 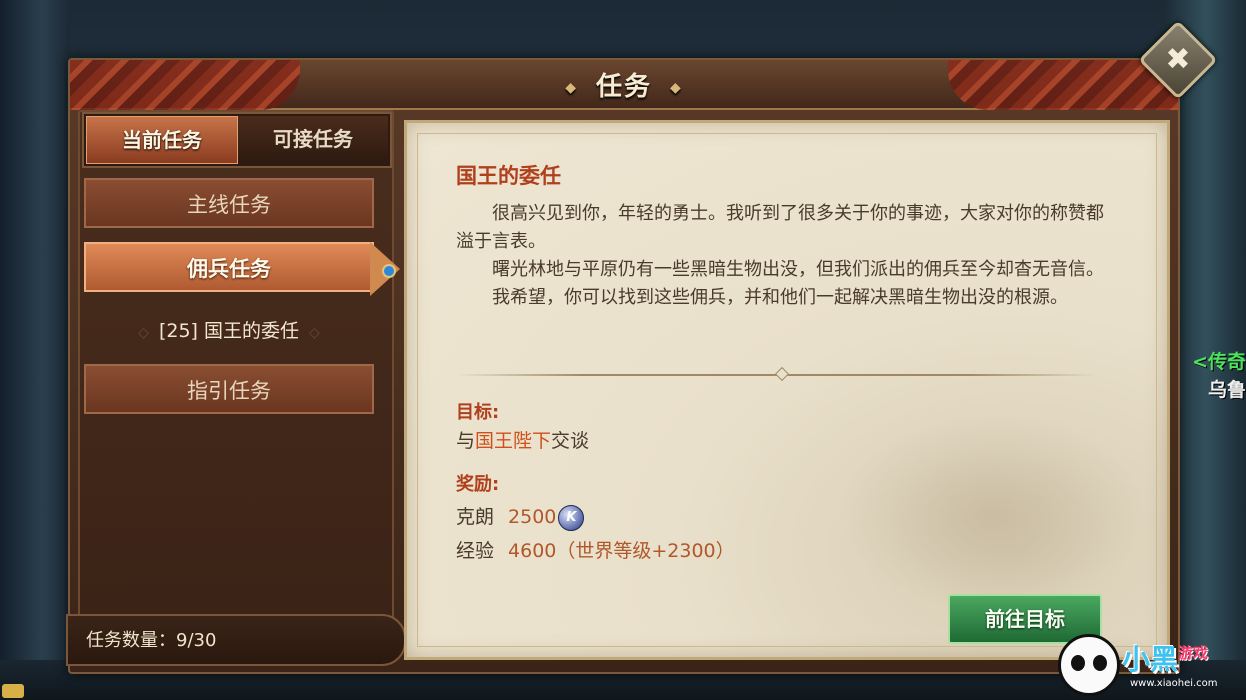 I want to click on quest-list-item: ◇ [25] 国王的委任 ◇, so click(x=229, y=331).